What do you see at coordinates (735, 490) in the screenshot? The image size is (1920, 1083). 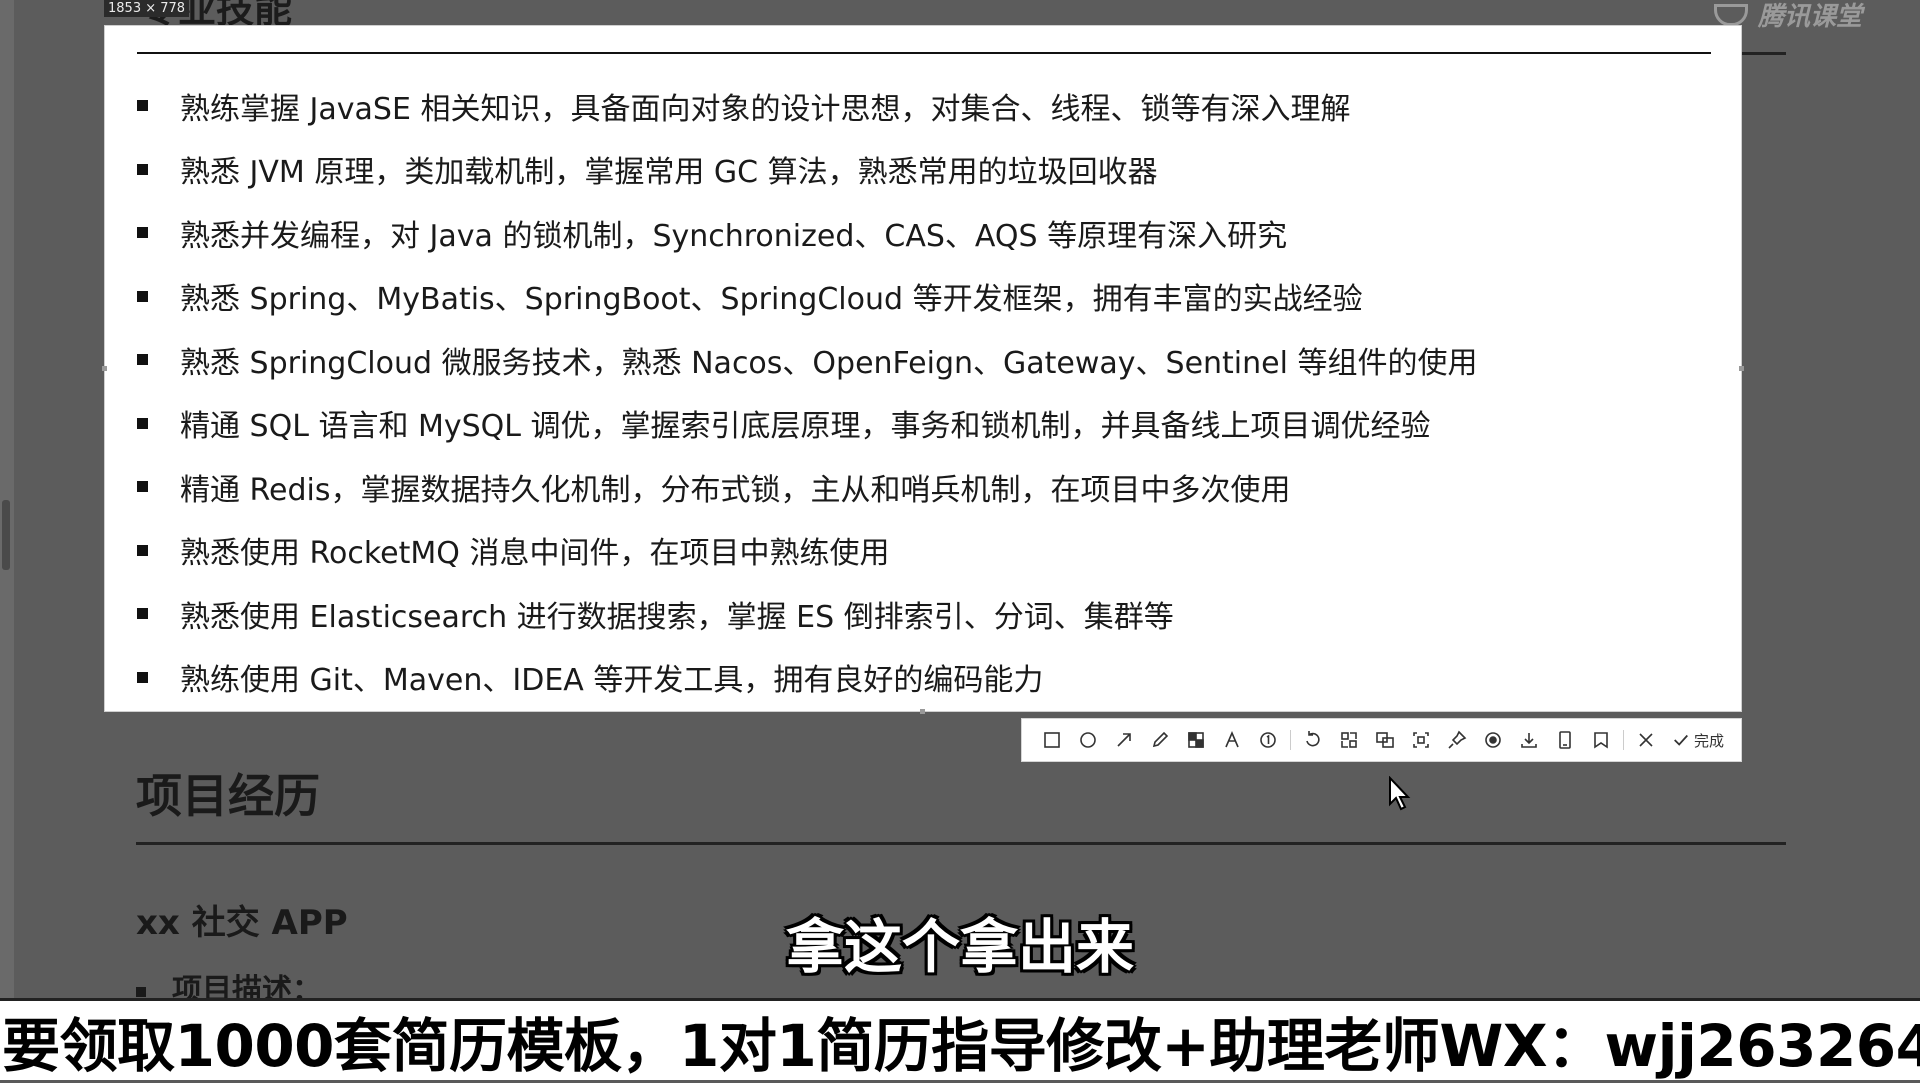 I see `skill-text: 精通 Redis，掌握数据持久化机制，分布式锁，主从和哨兵机制，在项目中多次使用` at bounding box center [735, 490].